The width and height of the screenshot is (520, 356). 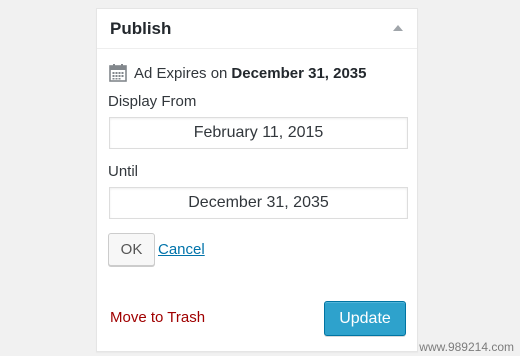 I want to click on watermark: www.989214.com, so click(x=466, y=347).